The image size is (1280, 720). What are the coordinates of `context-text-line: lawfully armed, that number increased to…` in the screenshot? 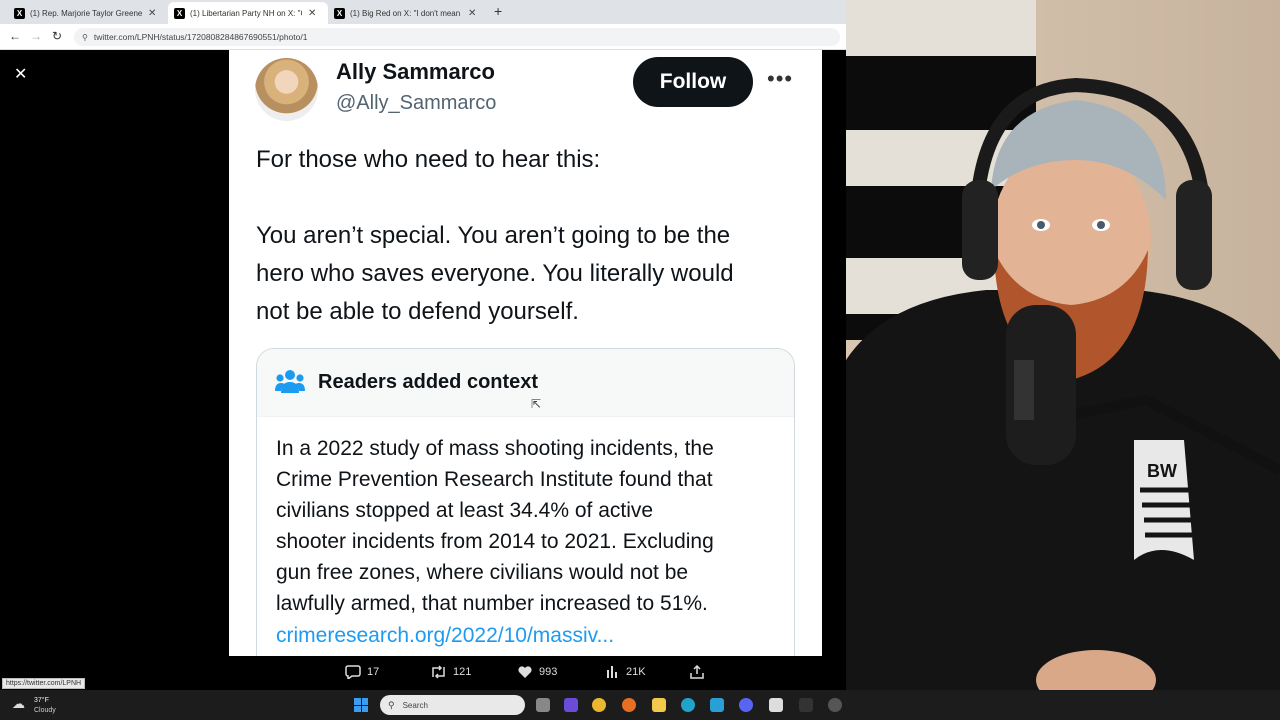 It's located at (492, 603).